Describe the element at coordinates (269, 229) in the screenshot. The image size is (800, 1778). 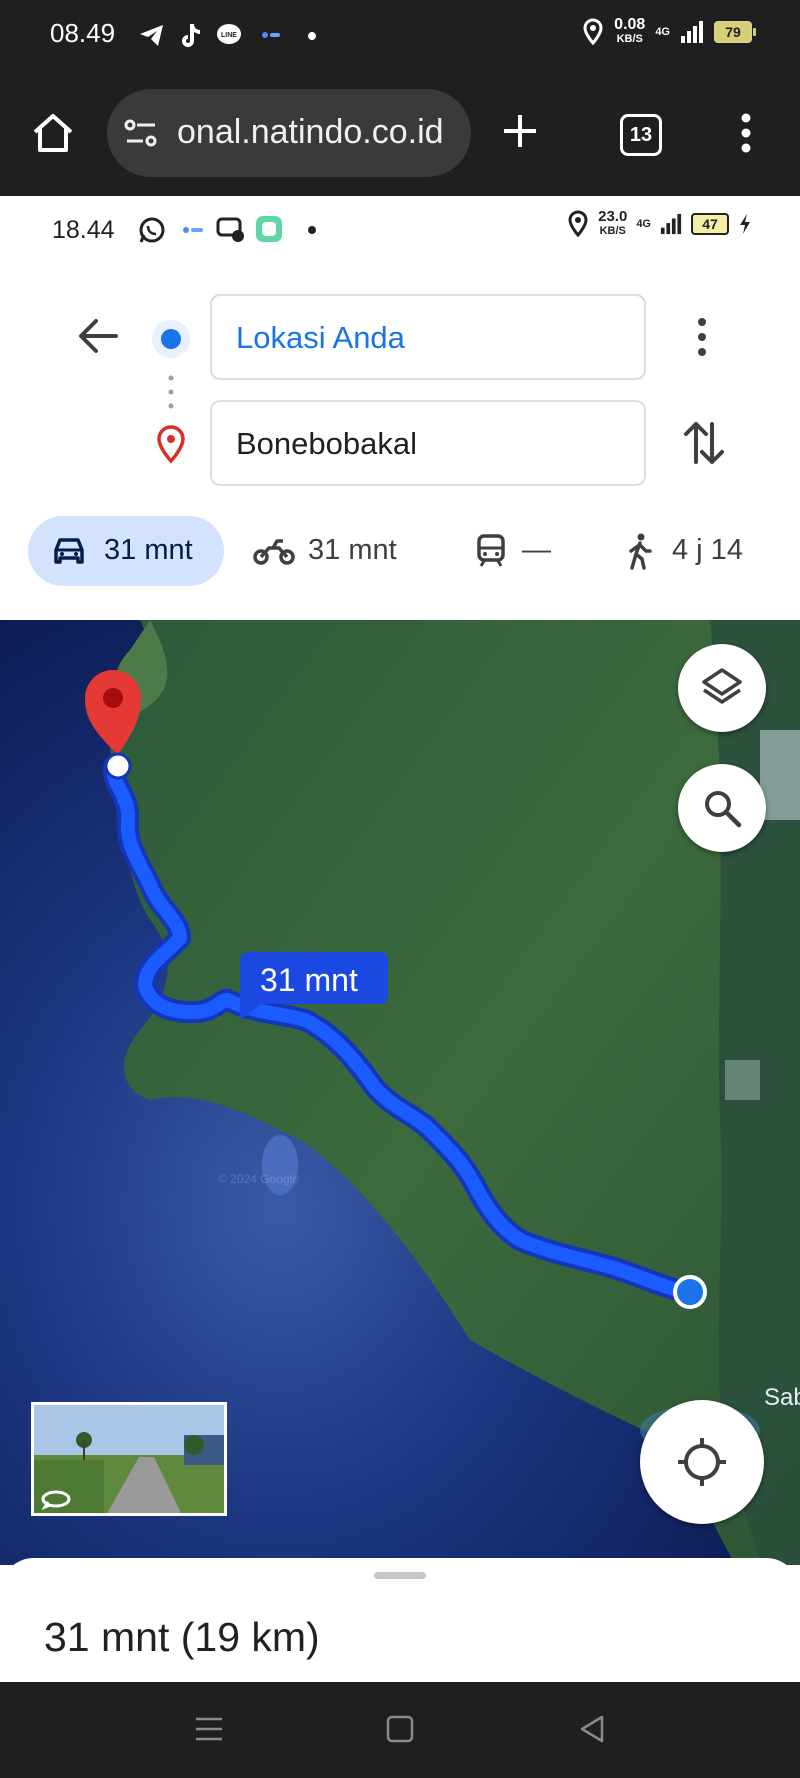
I see `app-square-icon` at that location.